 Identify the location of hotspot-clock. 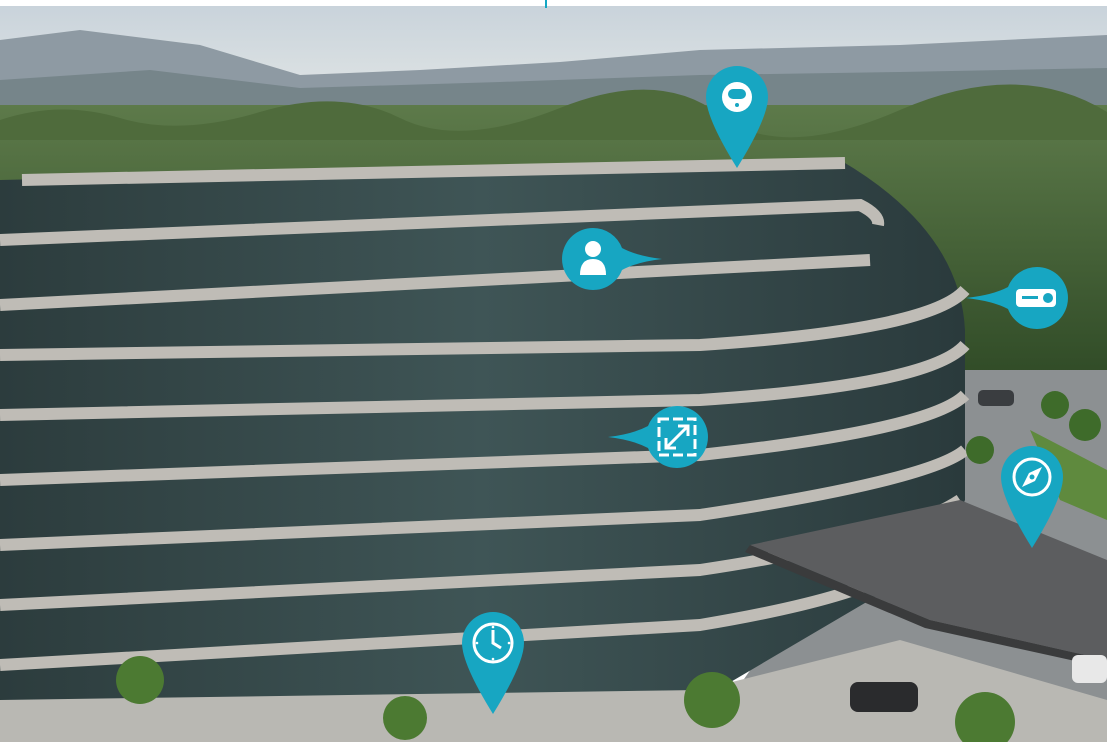
(493, 663).